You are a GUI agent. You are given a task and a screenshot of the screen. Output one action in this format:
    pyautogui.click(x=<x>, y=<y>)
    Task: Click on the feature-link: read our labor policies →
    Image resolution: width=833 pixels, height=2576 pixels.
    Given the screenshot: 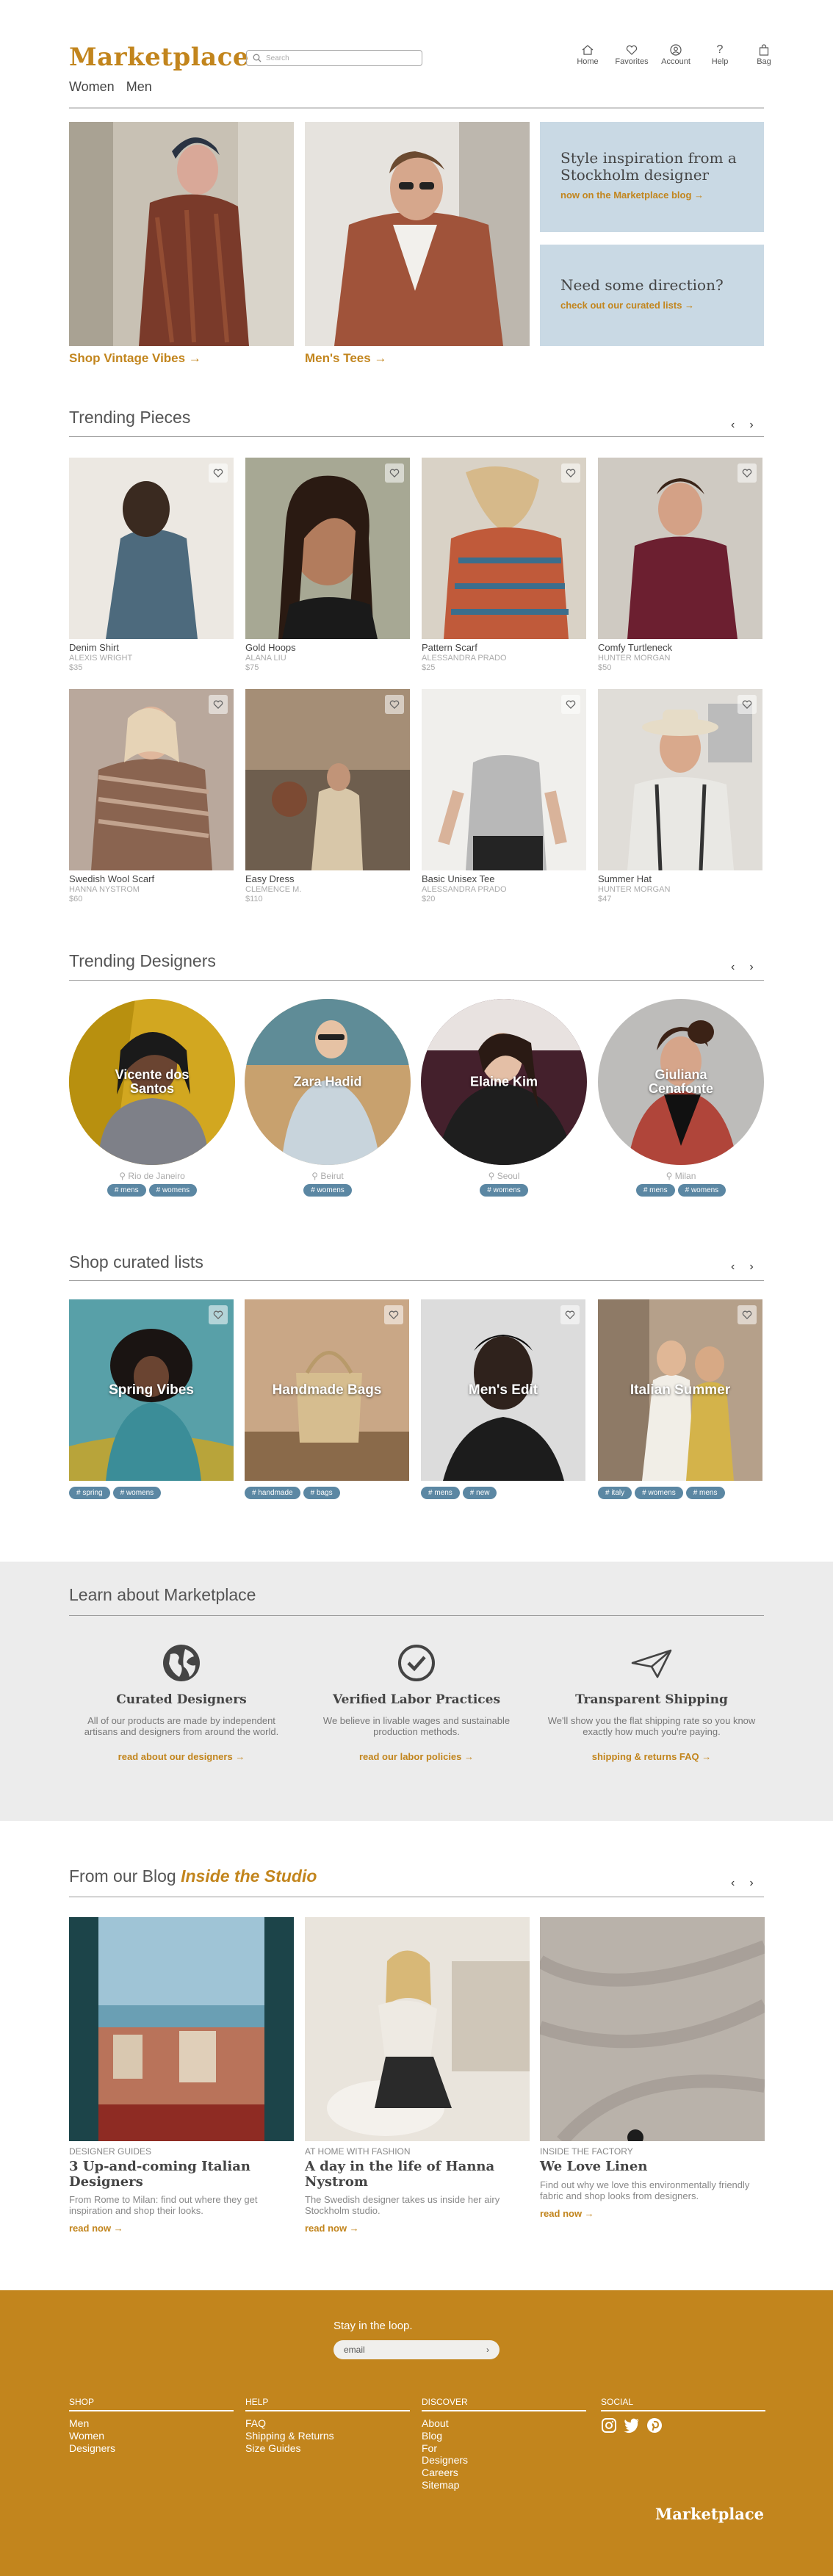 What is the action you would take?
    pyautogui.click(x=416, y=1757)
    